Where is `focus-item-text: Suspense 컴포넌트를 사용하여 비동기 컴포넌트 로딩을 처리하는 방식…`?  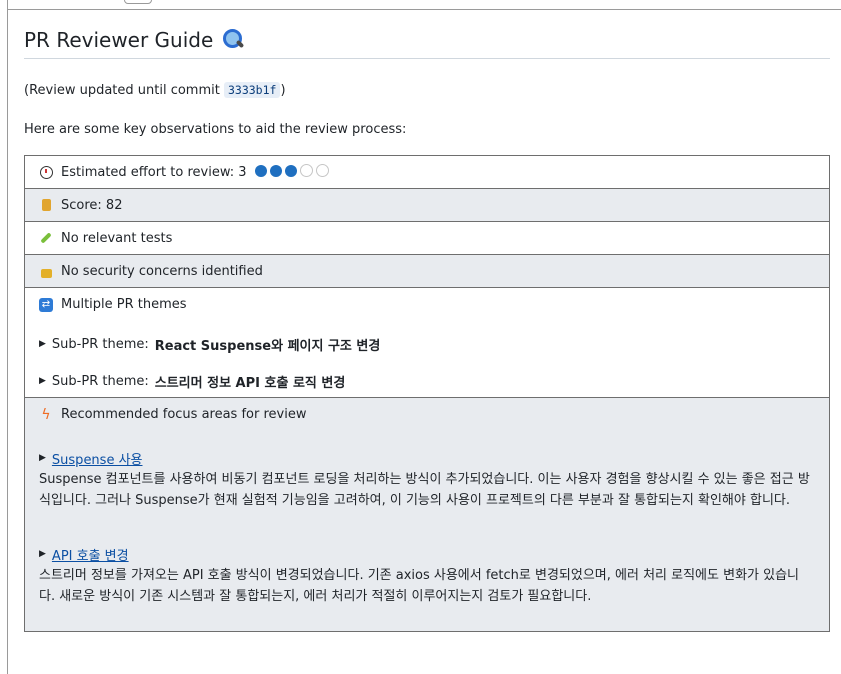 focus-item-text: Suspense 컴포넌트를 사용하여 비동기 컴포넌트 로딩을 처리하는 방식… is located at coordinates (424, 490).